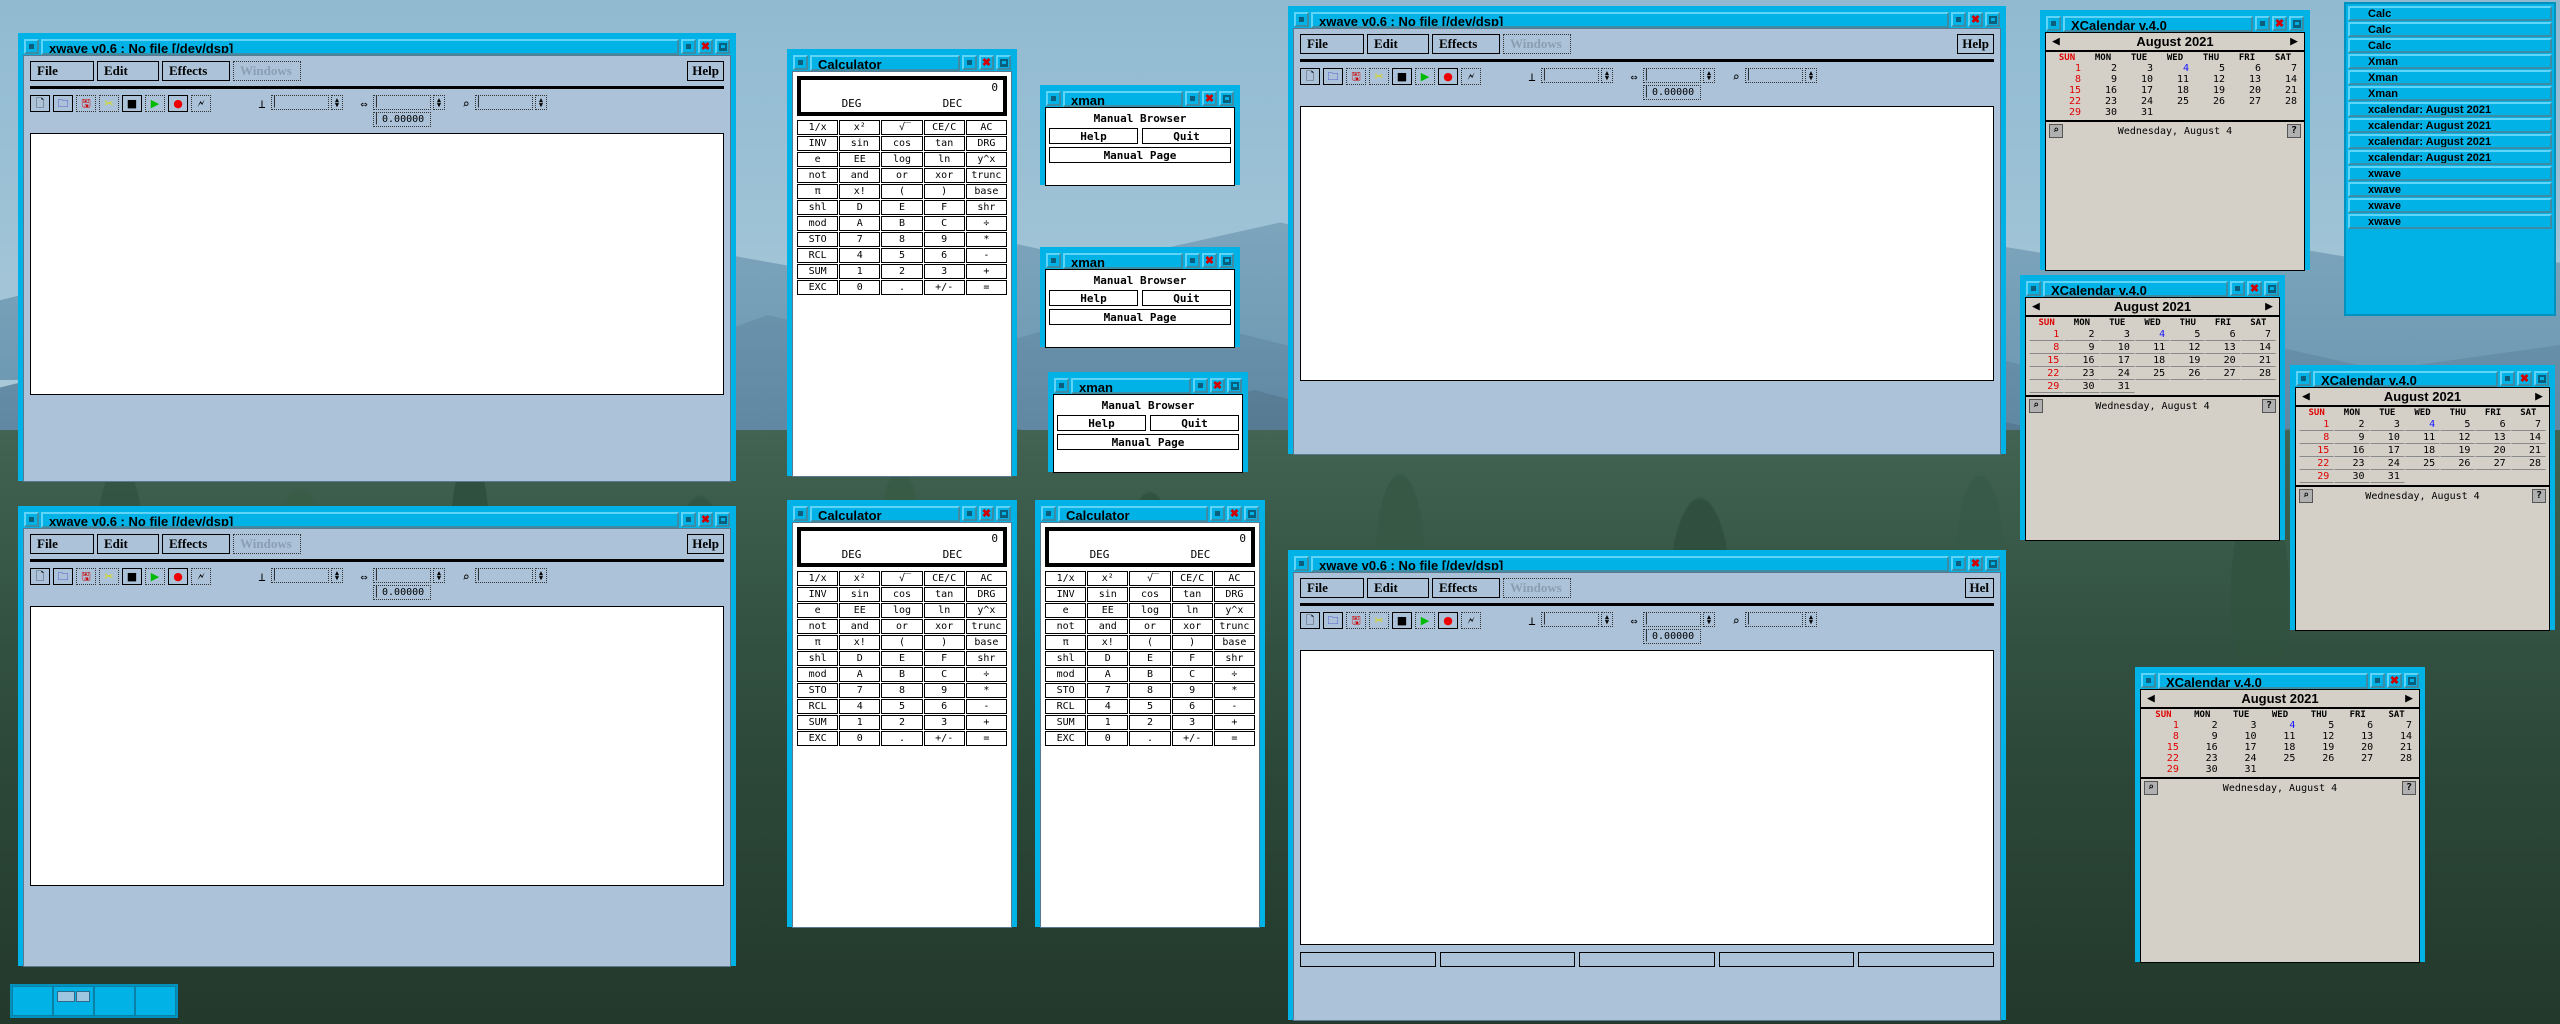 Image resolution: width=2560 pixels, height=1024 pixels. I want to click on calendar-day-25: 25, so click(2152, 373).